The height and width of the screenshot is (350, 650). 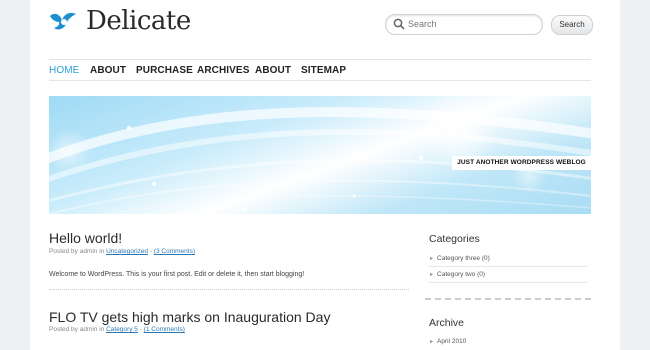 I want to click on category-item: ▸ Category three (0), so click(x=460, y=258).